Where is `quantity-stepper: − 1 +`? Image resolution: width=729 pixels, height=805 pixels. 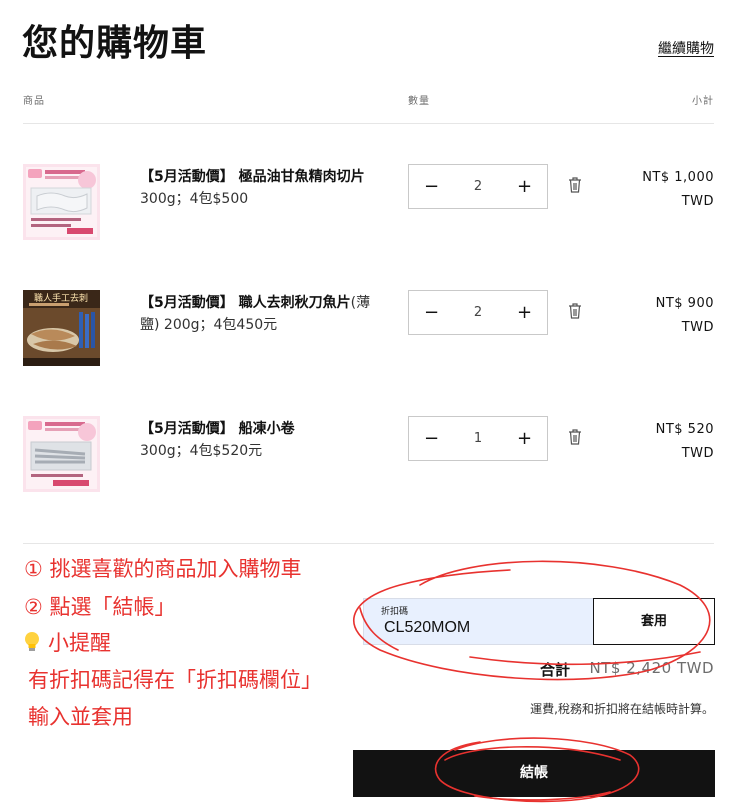
quantity-stepper: − 1 + is located at coordinates (478, 438).